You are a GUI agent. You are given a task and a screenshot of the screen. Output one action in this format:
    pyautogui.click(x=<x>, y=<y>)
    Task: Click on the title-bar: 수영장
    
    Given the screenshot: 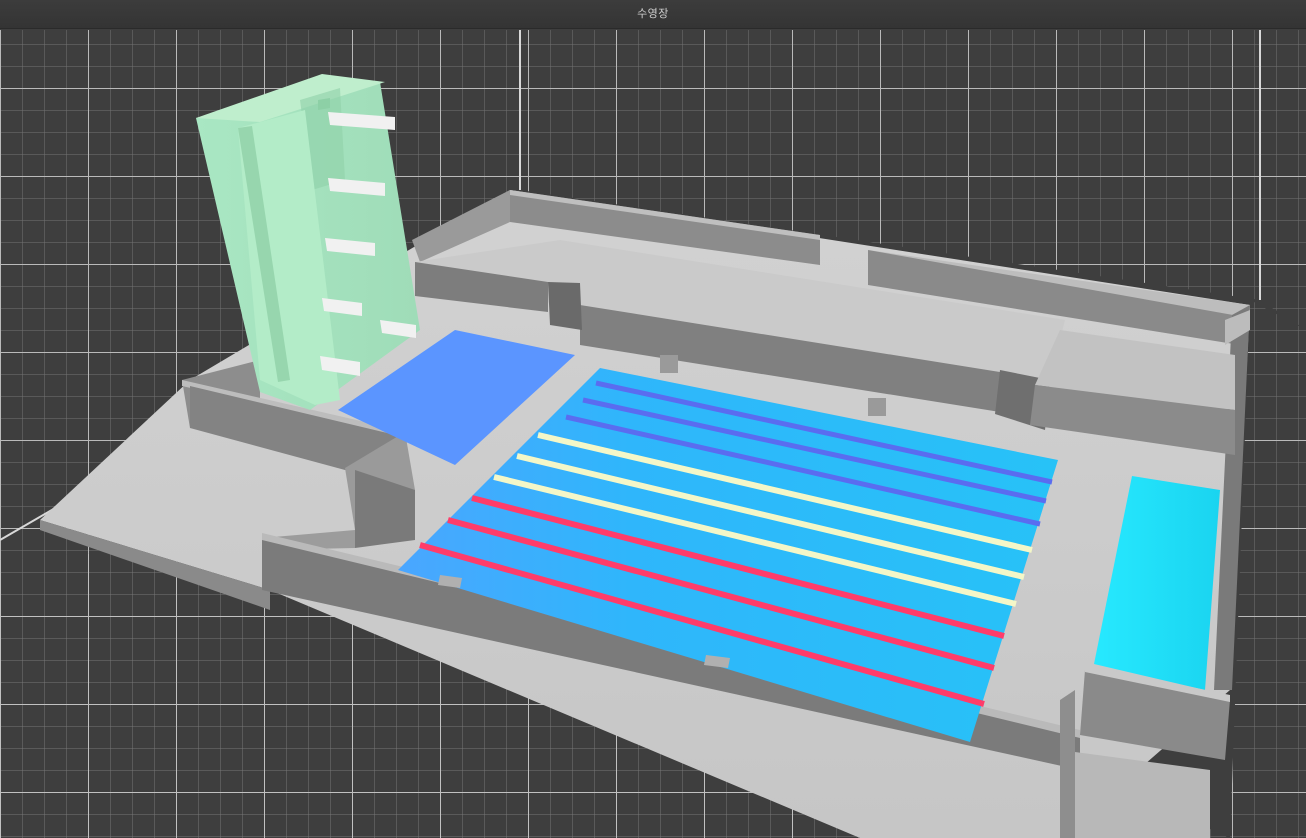 What is the action you would take?
    pyautogui.click(x=653, y=14)
    